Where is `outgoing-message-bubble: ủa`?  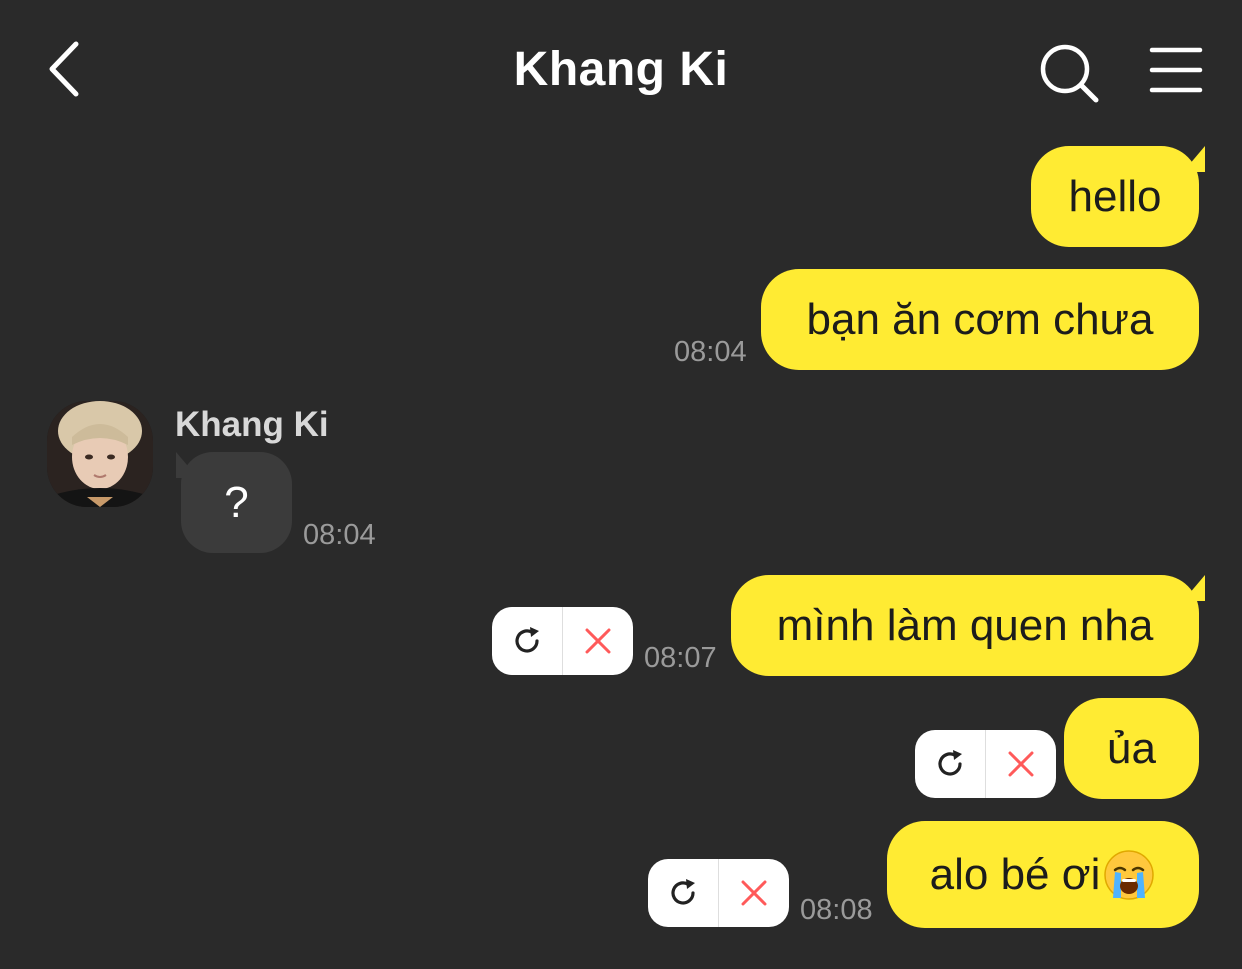 outgoing-message-bubble: ủa is located at coordinates (1131, 748).